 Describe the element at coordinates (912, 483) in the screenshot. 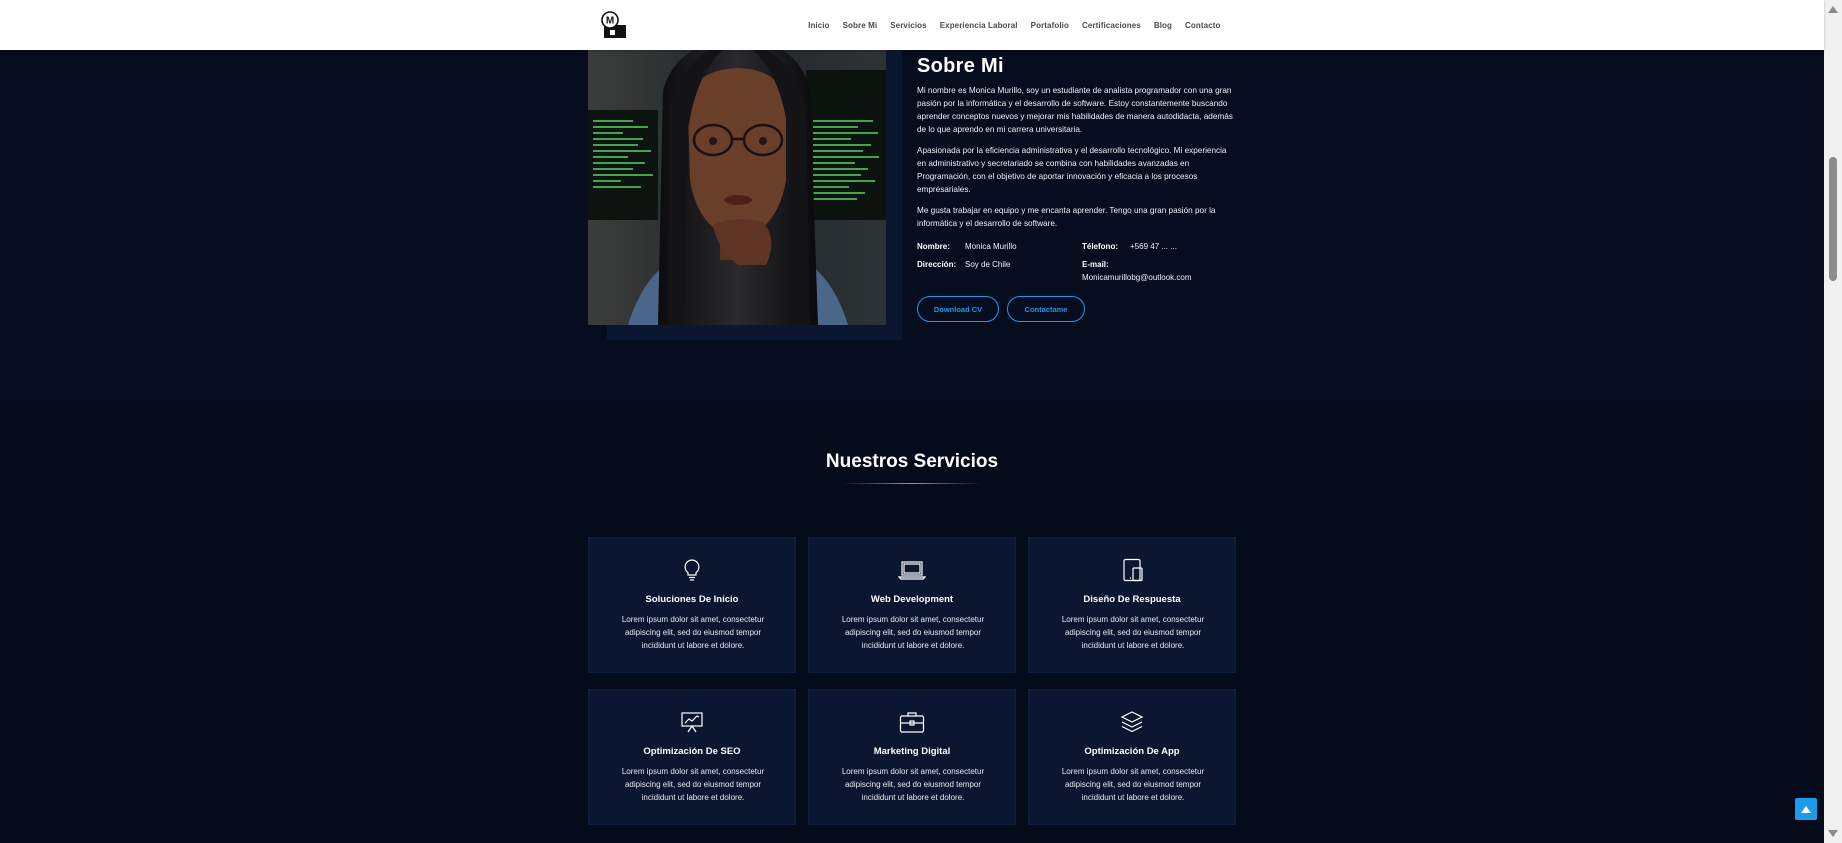

I see `title-divider` at that location.